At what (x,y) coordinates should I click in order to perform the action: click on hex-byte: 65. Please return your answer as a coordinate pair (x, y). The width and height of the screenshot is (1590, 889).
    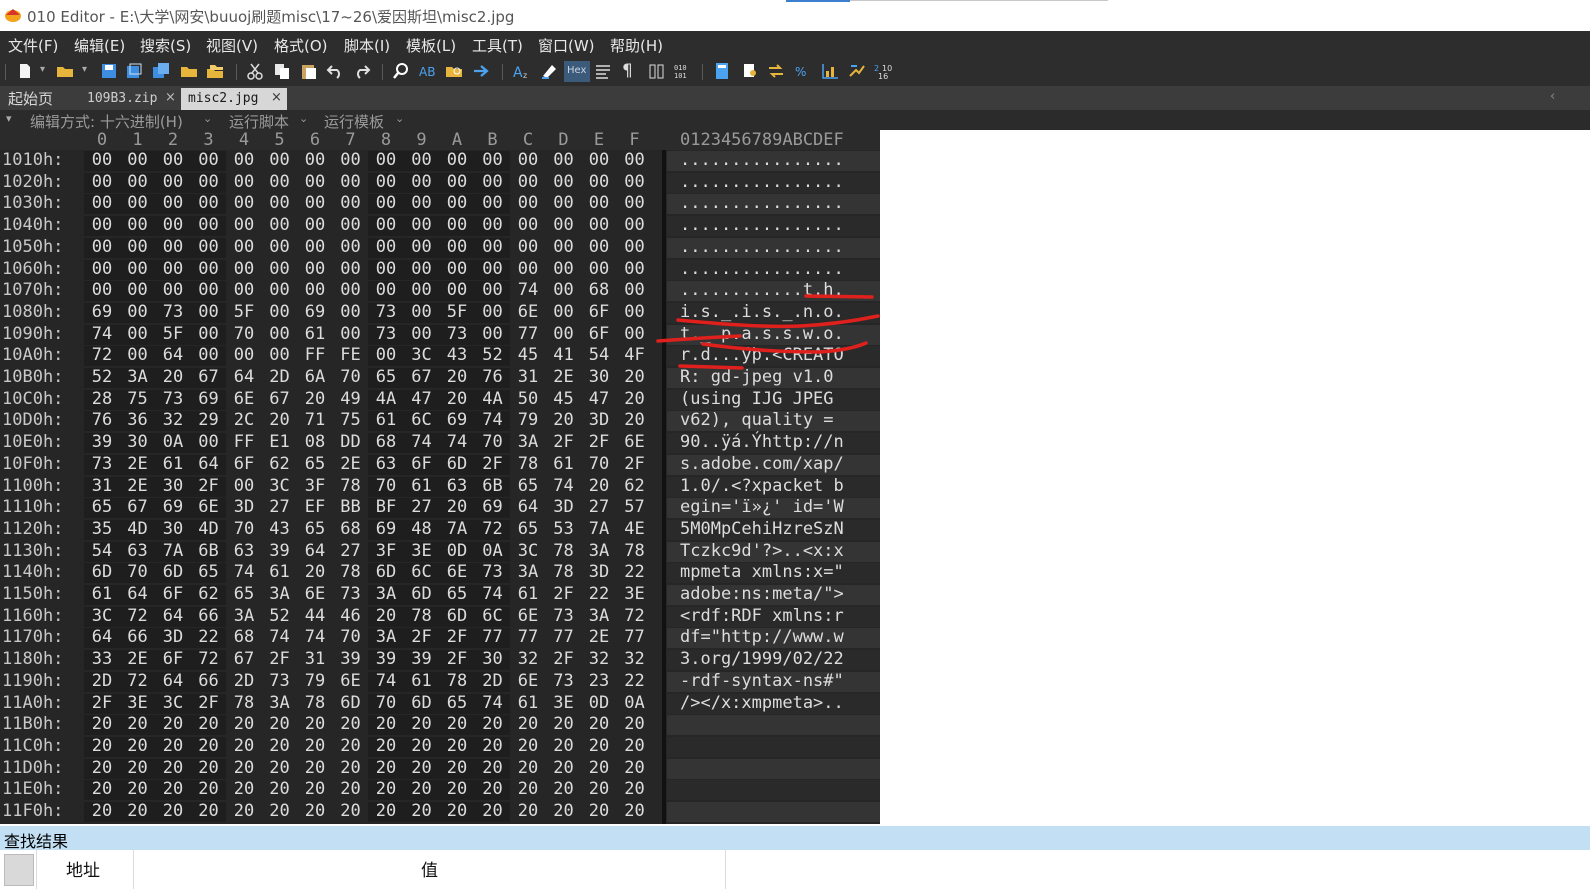
    Looking at the image, I should click on (209, 572).